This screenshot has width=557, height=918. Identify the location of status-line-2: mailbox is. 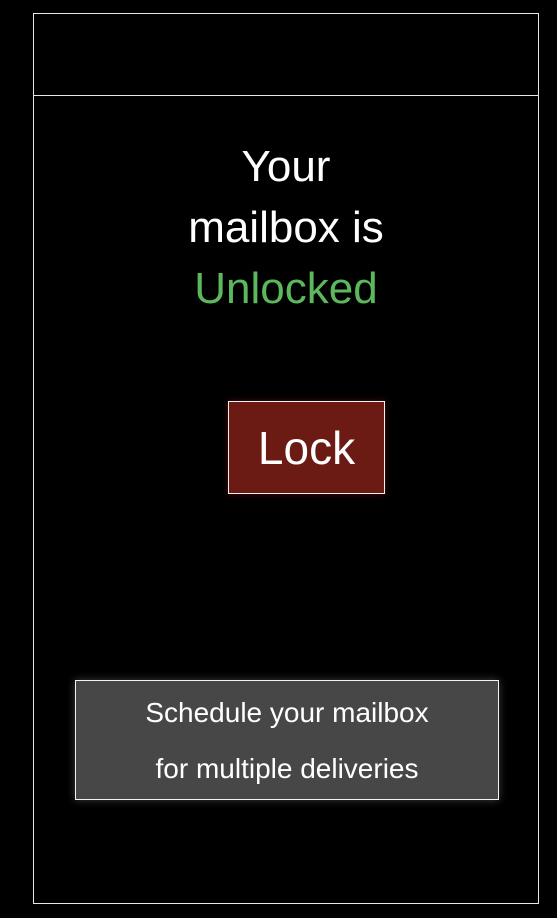
(286, 227).